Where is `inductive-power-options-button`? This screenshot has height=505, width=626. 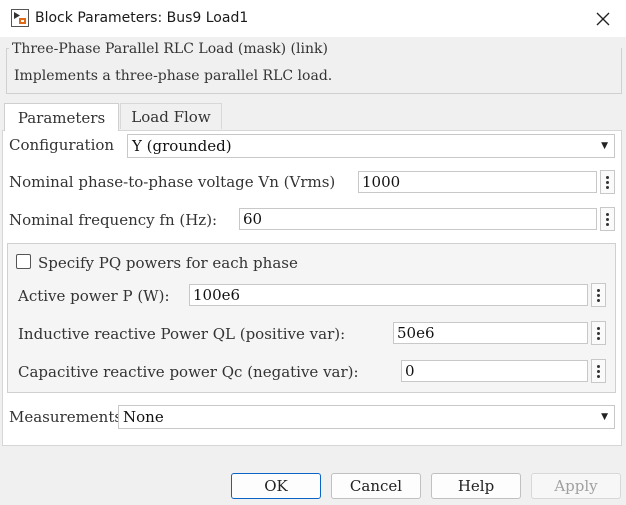
inductive-power-options-button is located at coordinates (598, 333).